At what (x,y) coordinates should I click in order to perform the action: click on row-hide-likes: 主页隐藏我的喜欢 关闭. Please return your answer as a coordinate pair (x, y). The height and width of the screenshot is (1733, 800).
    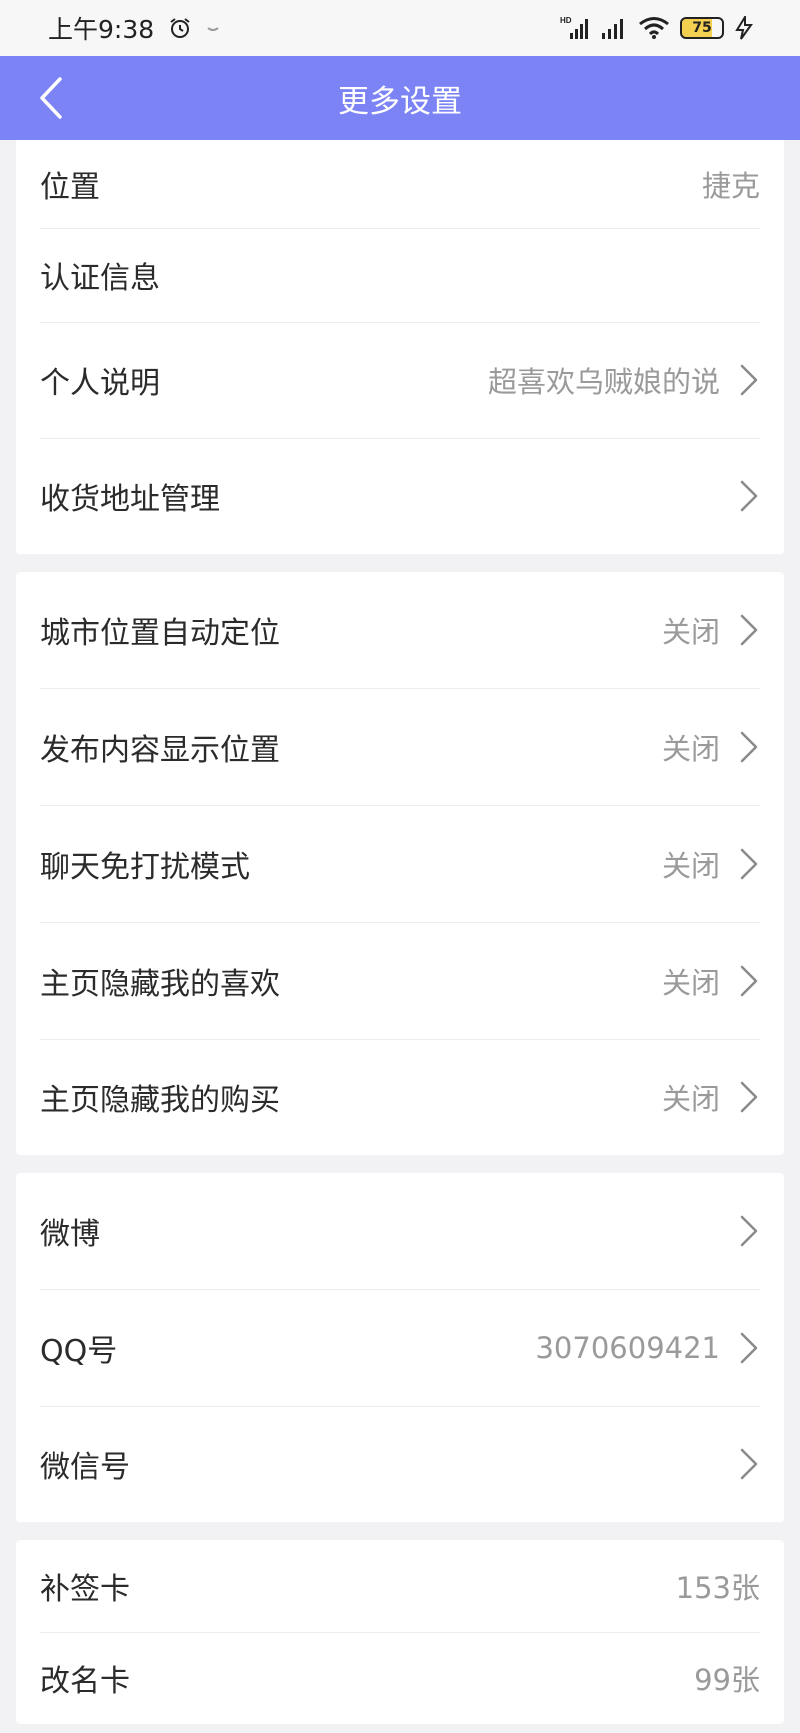
    Looking at the image, I should click on (400, 980).